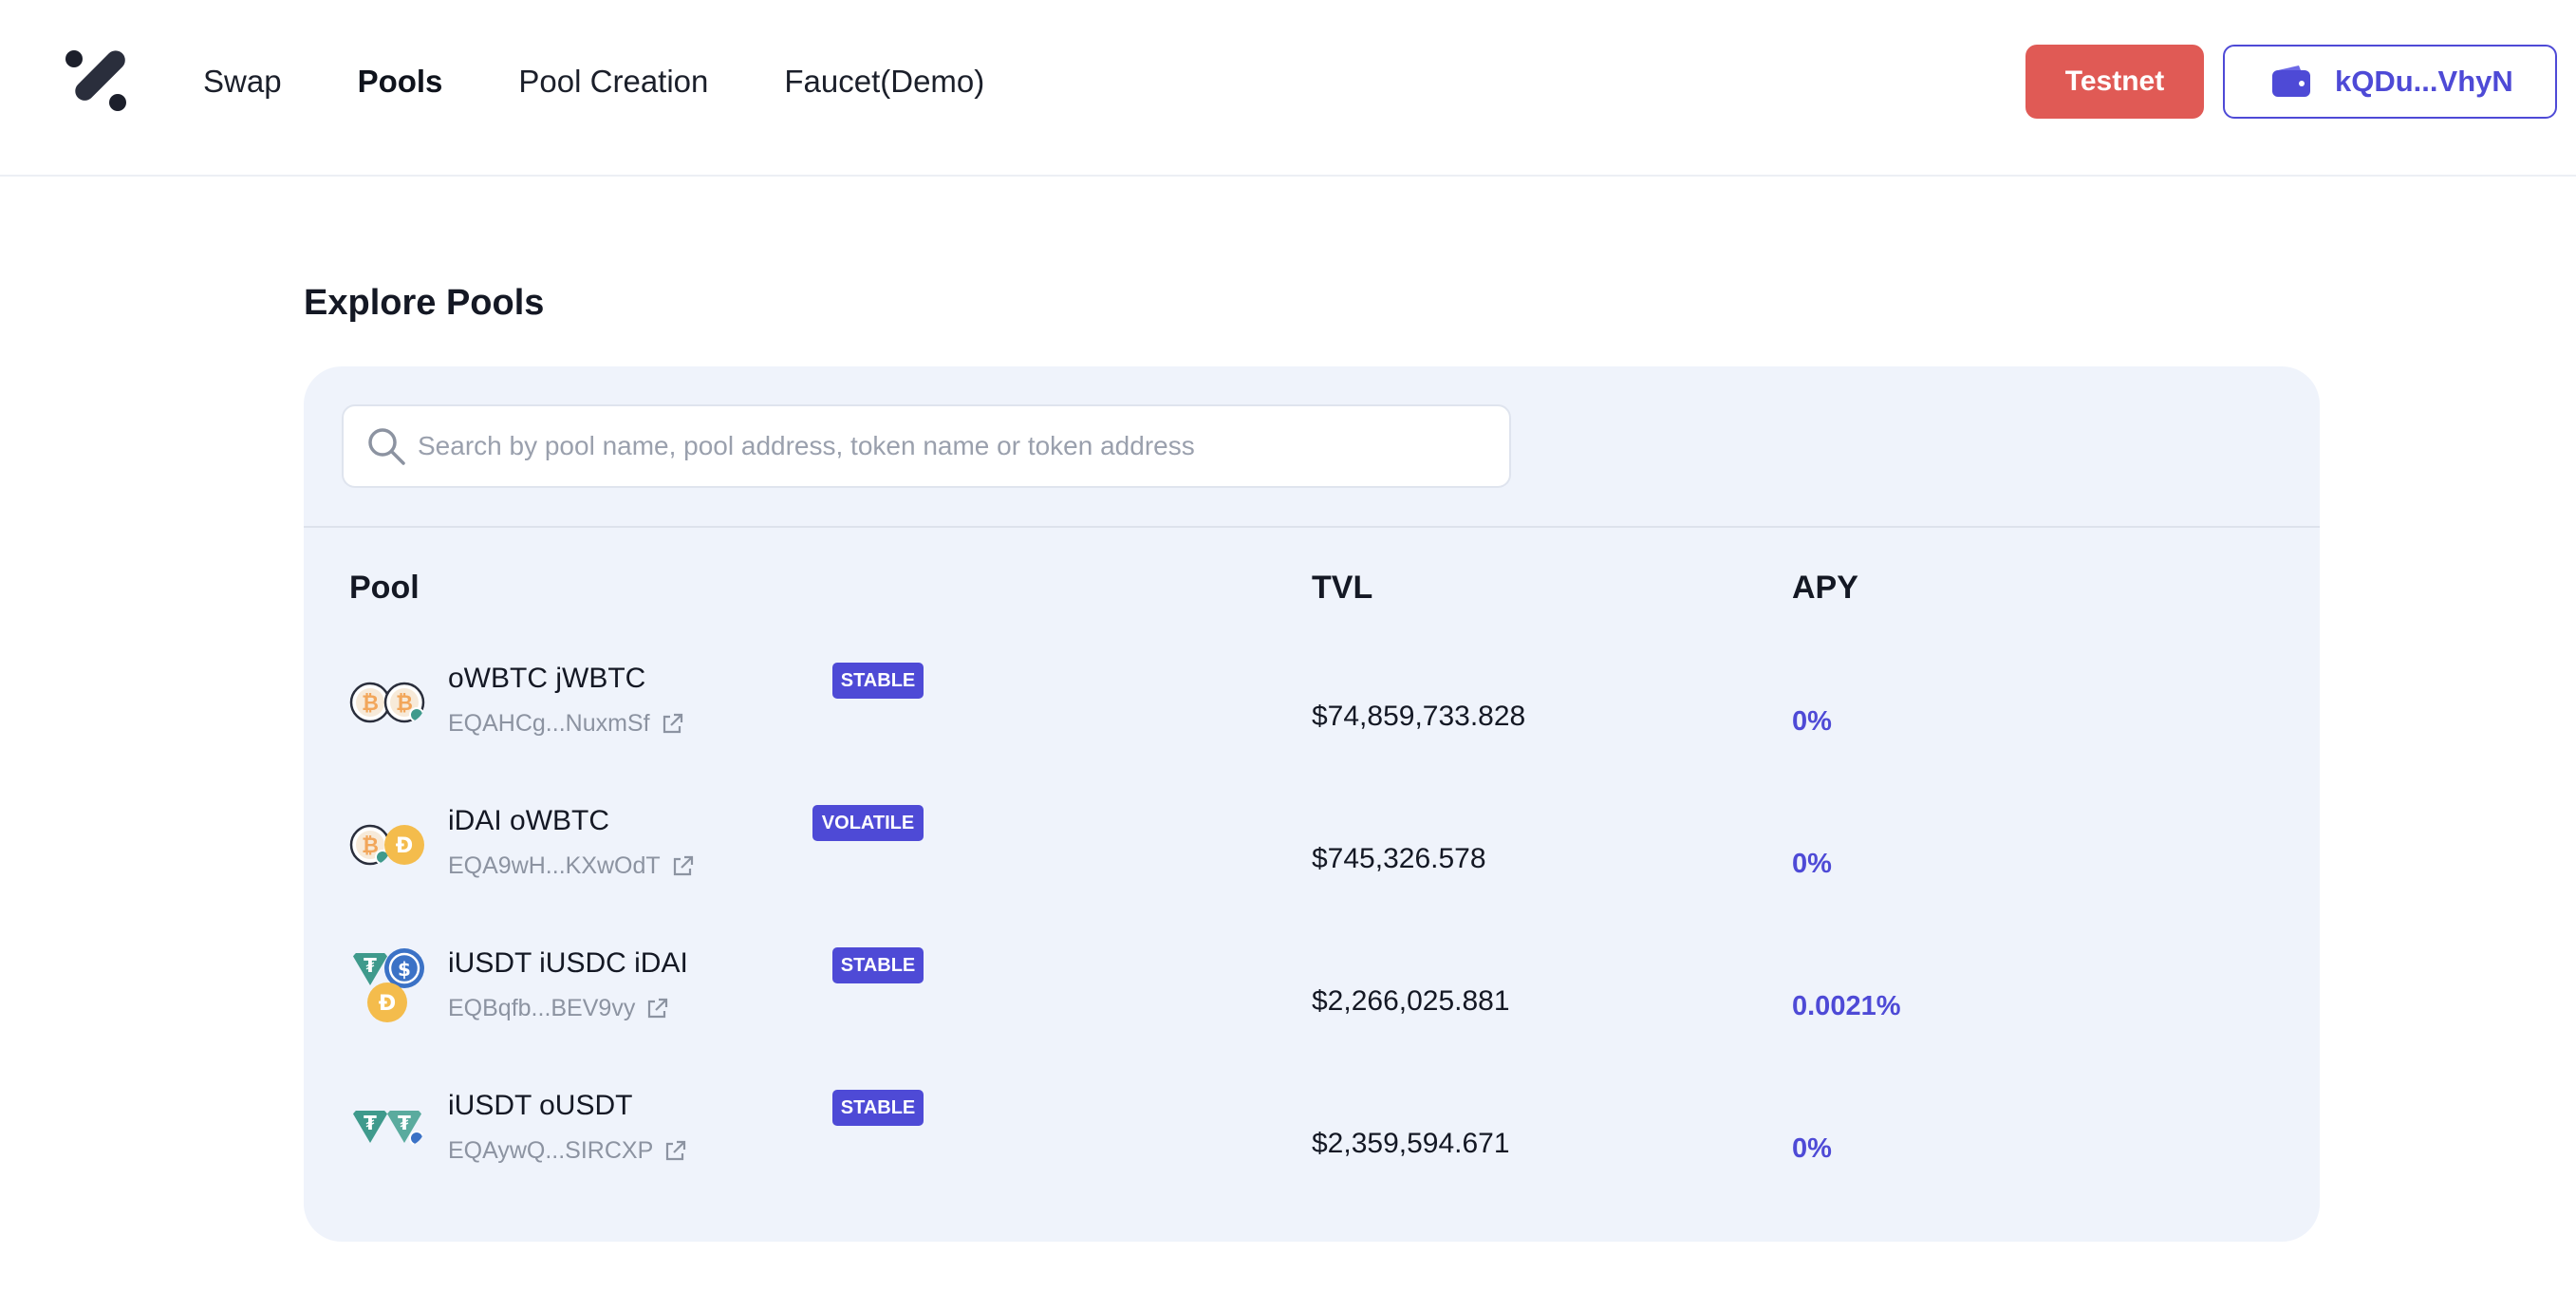 The height and width of the screenshot is (1310, 2576). I want to click on search-box, so click(926, 446).